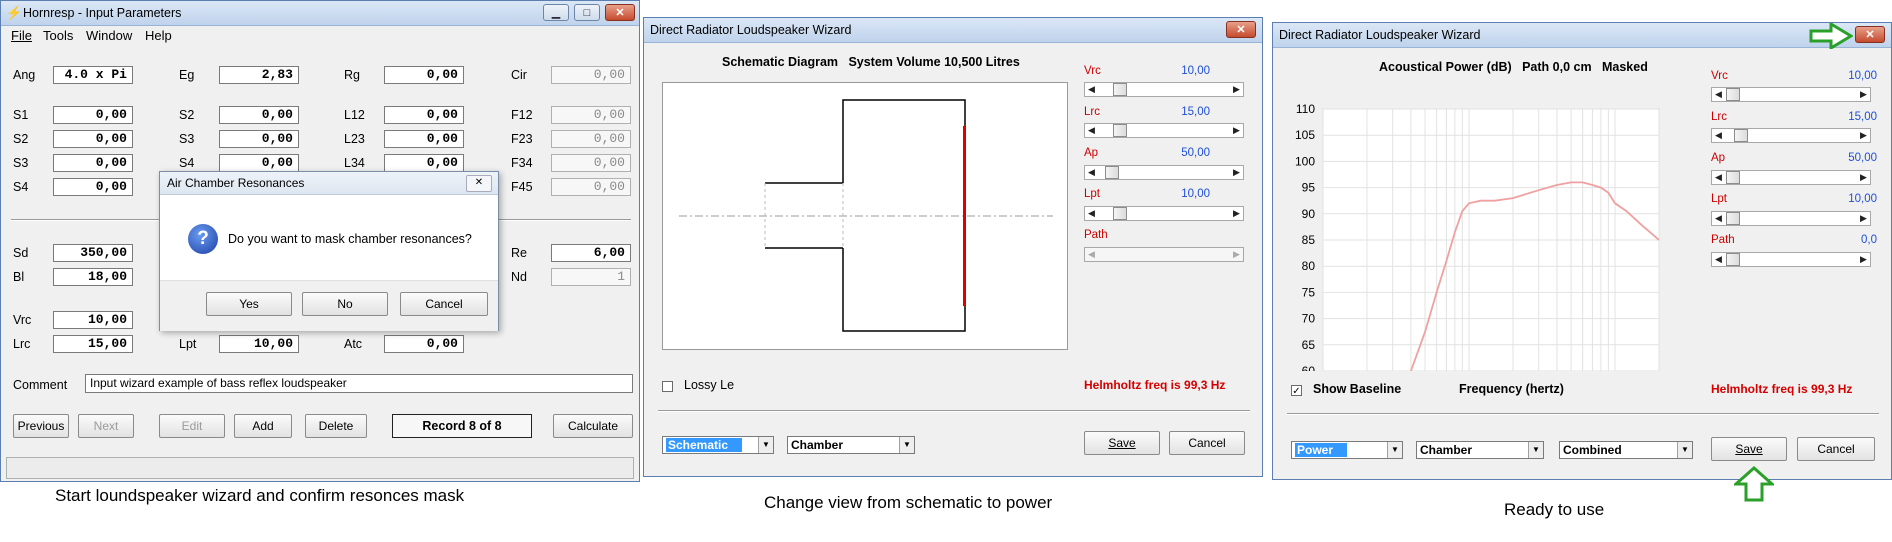 The image size is (1892, 542). I want to click on record-indicator: Record 8 of 8, so click(462, 426).